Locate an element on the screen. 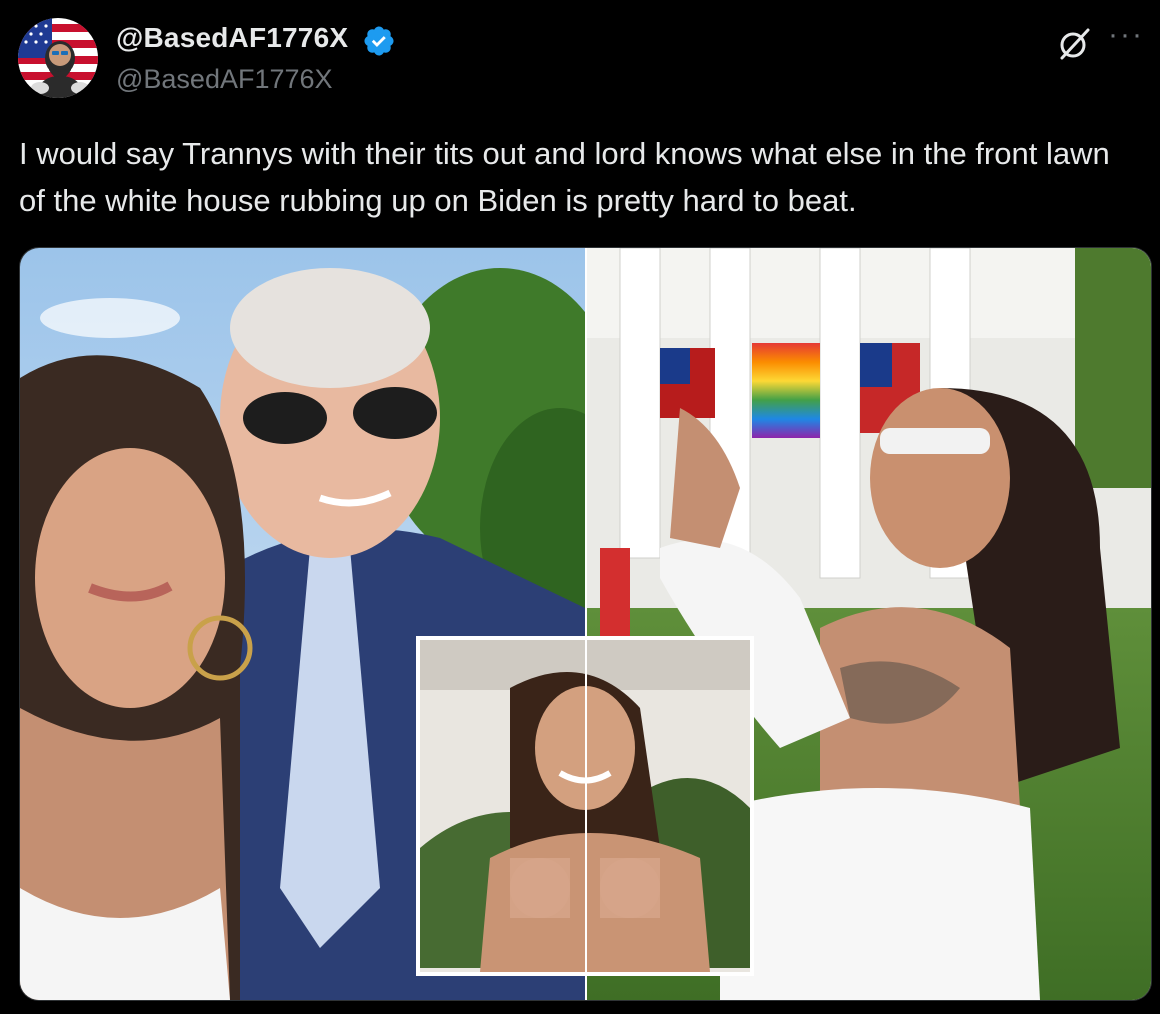  more-options-icon: ··· is located at coordinates (1126, 35).